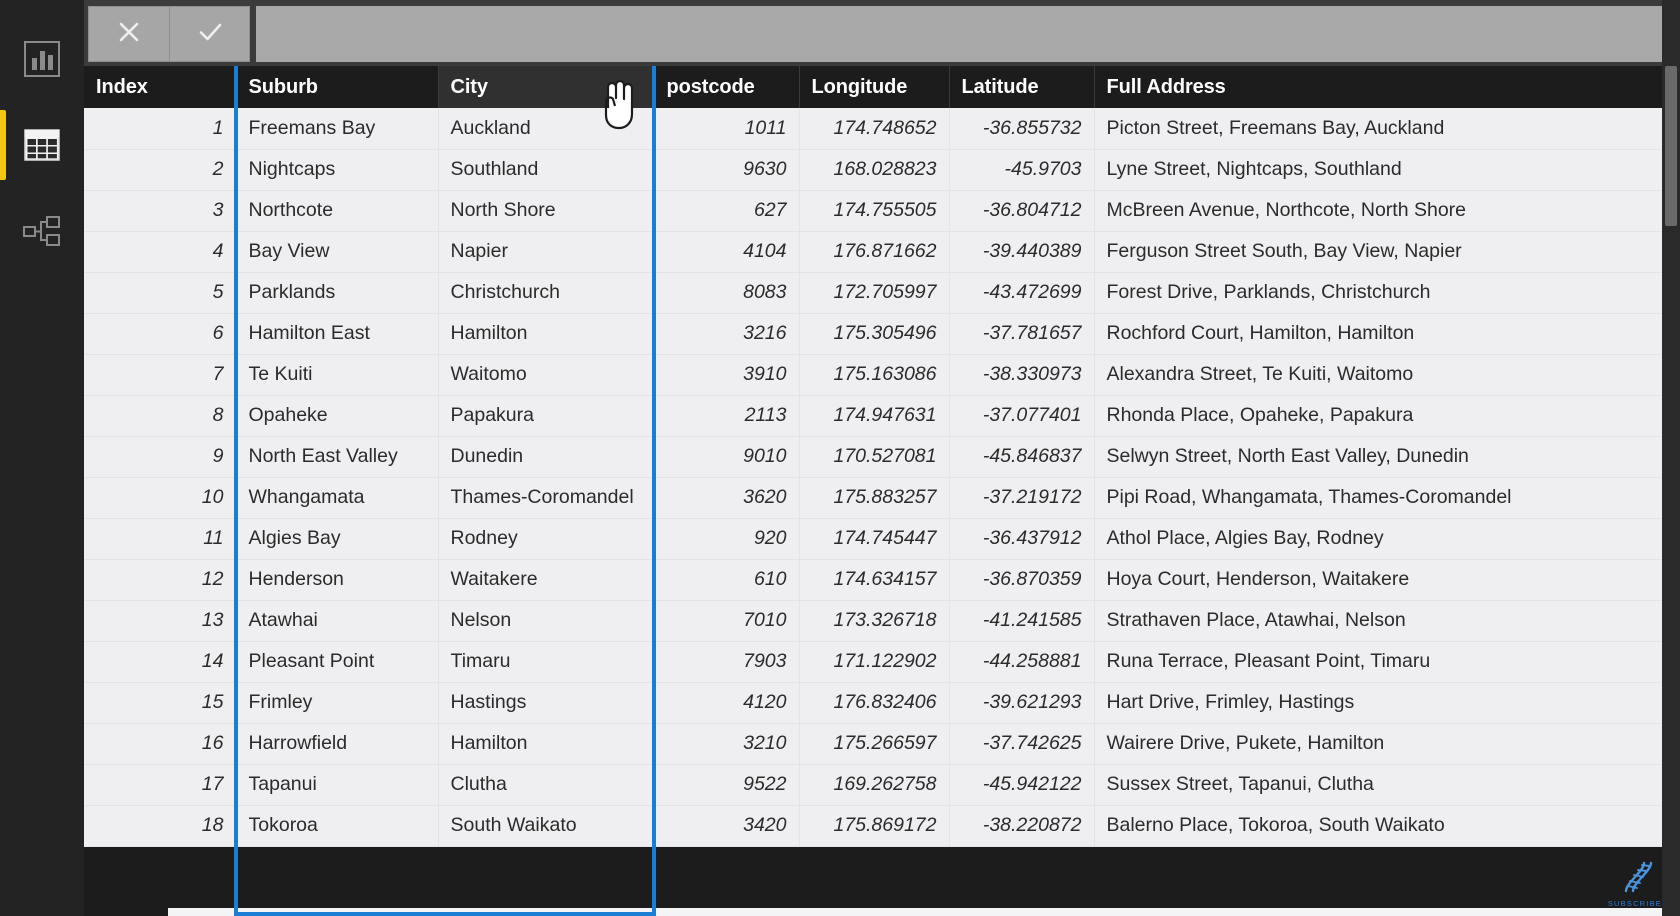  Describe the element at coordinates (1387, 785) in the screenshot. I see `cell-address: Sussex Street, Tapanui, Clutha` at that location.